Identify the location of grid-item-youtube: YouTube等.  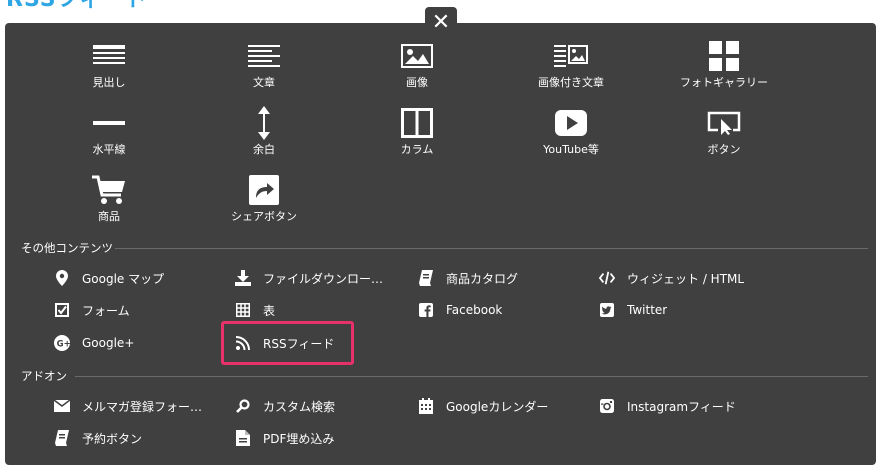
(571, 136).